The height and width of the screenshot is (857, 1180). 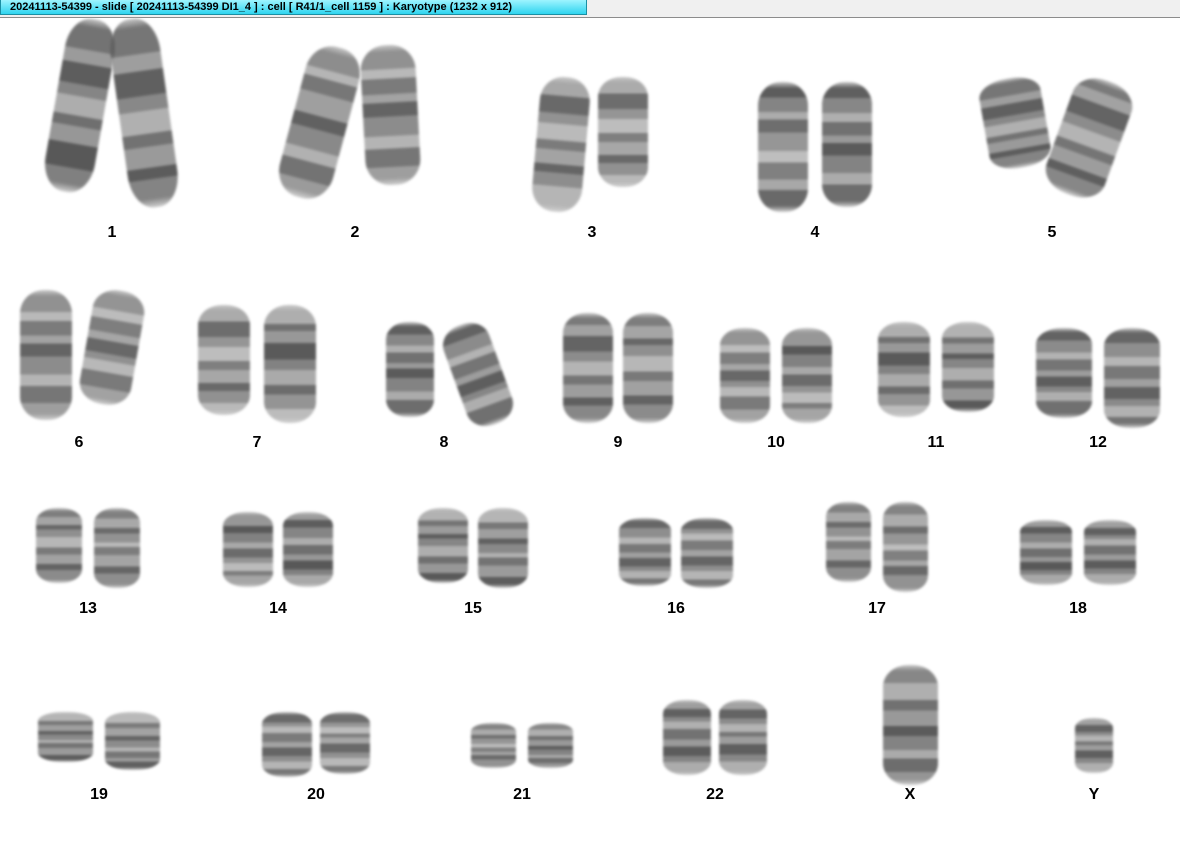 I want to click on chromosome-label-12: 12, so click(x=1098, y=442).